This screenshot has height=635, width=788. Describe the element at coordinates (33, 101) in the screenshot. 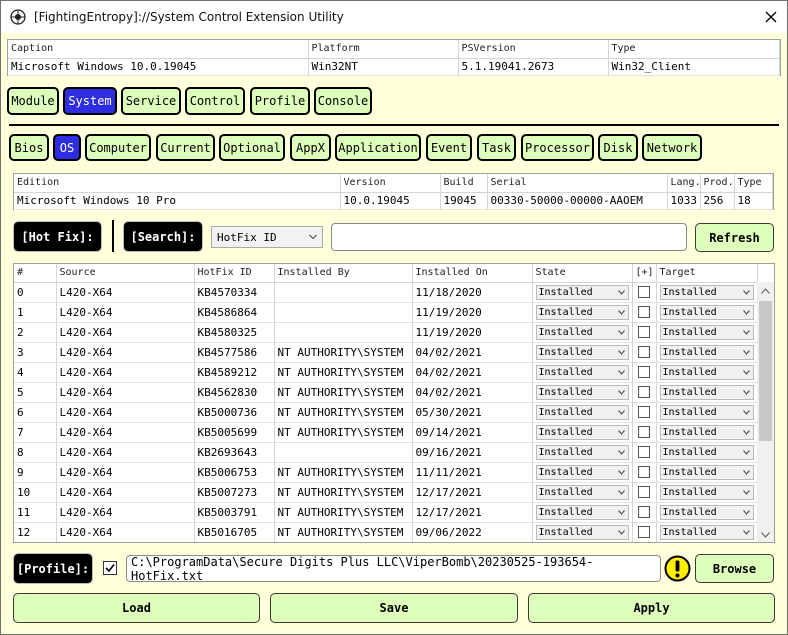

I see `tab-module: Module` at that location.